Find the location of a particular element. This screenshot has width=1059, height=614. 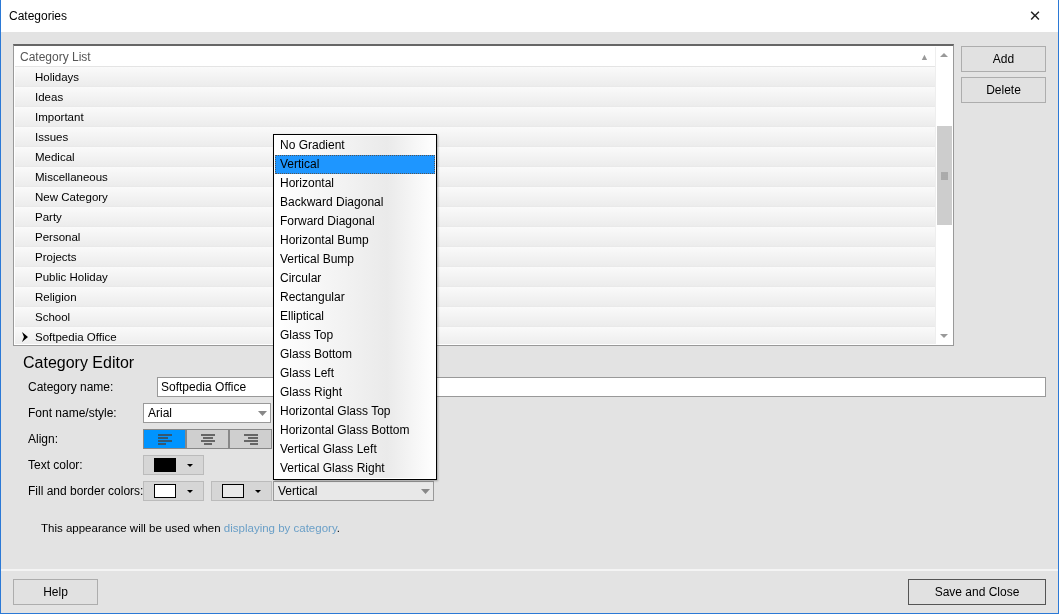

header-label: Category List is located at coordinates (55, 56).